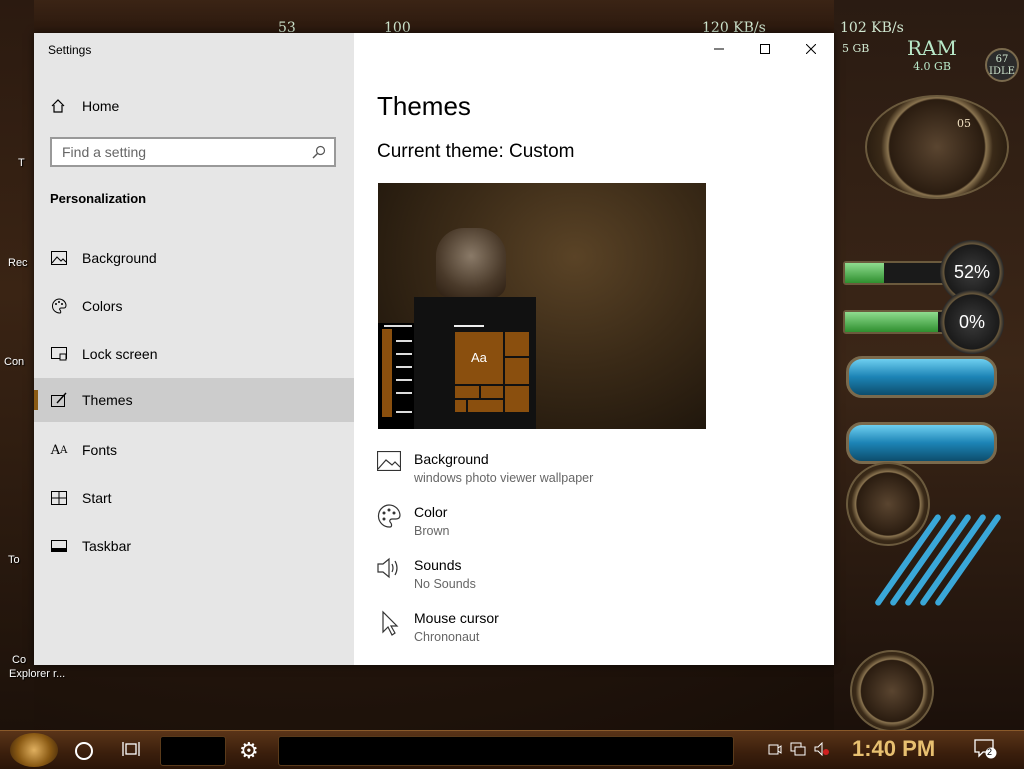  I want to click on sidebar-item-taskbar: Taskbar, so click(194, 546).